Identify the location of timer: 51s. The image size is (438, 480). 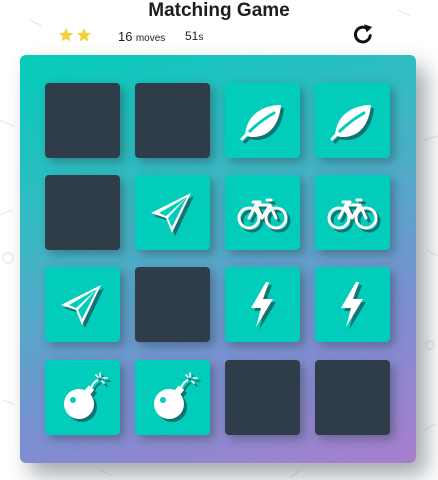
(194, 36).